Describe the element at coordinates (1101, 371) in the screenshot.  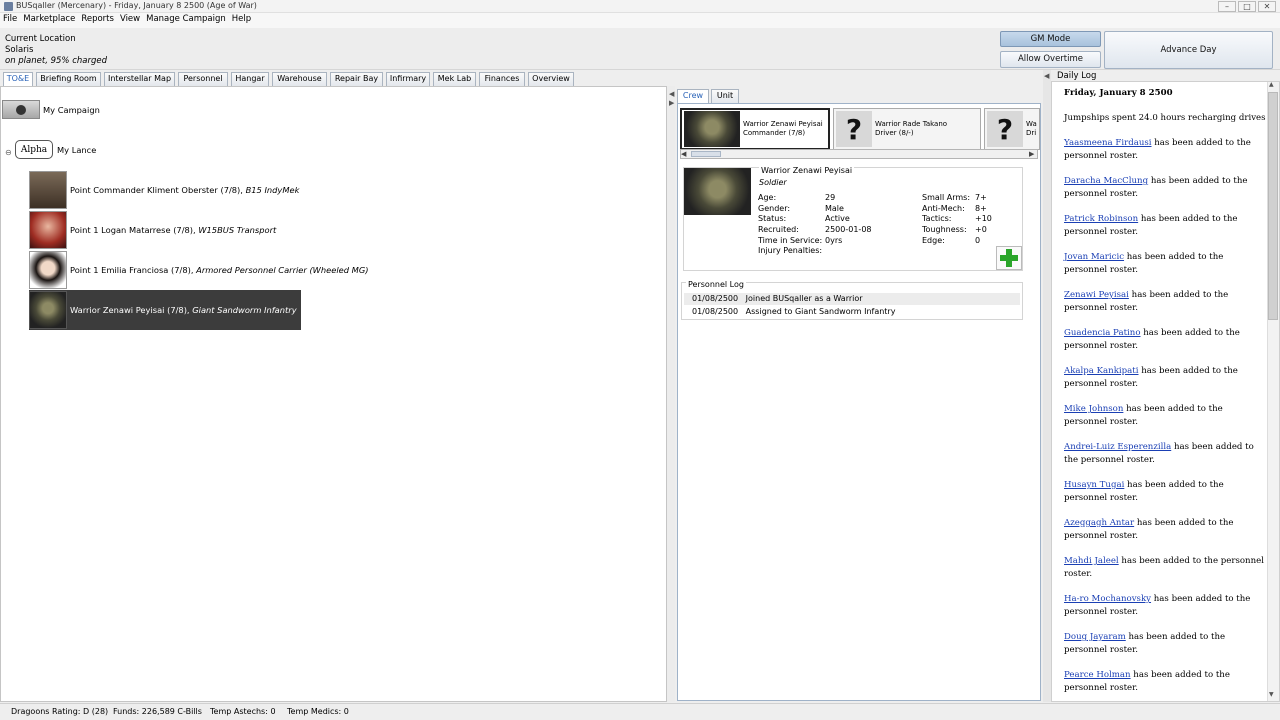
I see `personnel-link: Akalpa Kankipati` at that location.